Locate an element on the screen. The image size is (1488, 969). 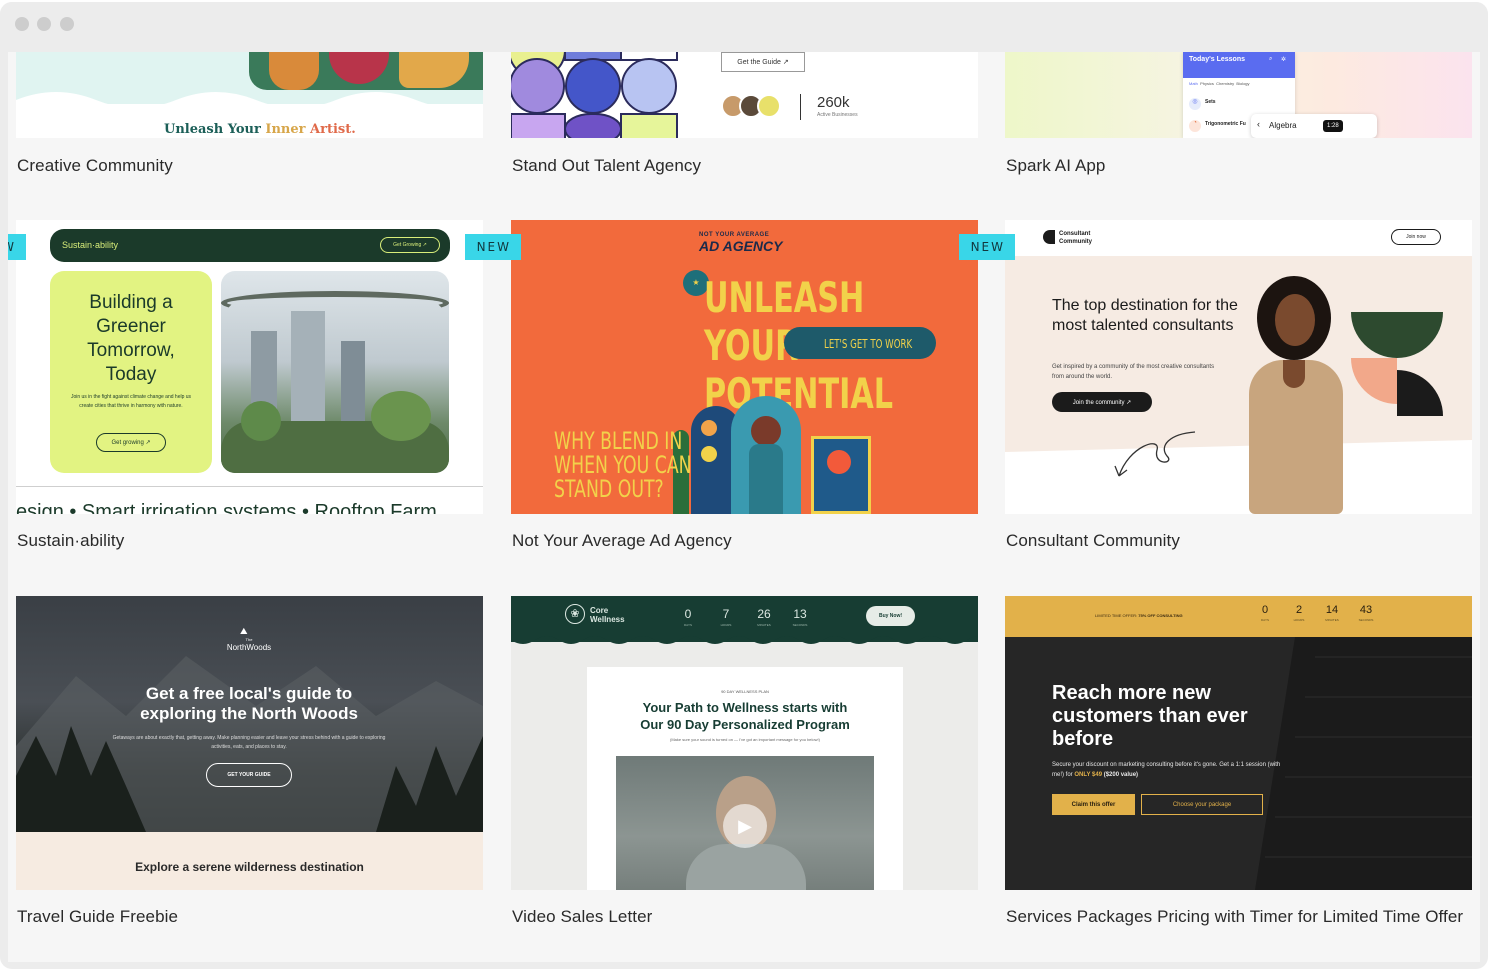
template-title: Consultant Community is located at coordinates (1239, 541).